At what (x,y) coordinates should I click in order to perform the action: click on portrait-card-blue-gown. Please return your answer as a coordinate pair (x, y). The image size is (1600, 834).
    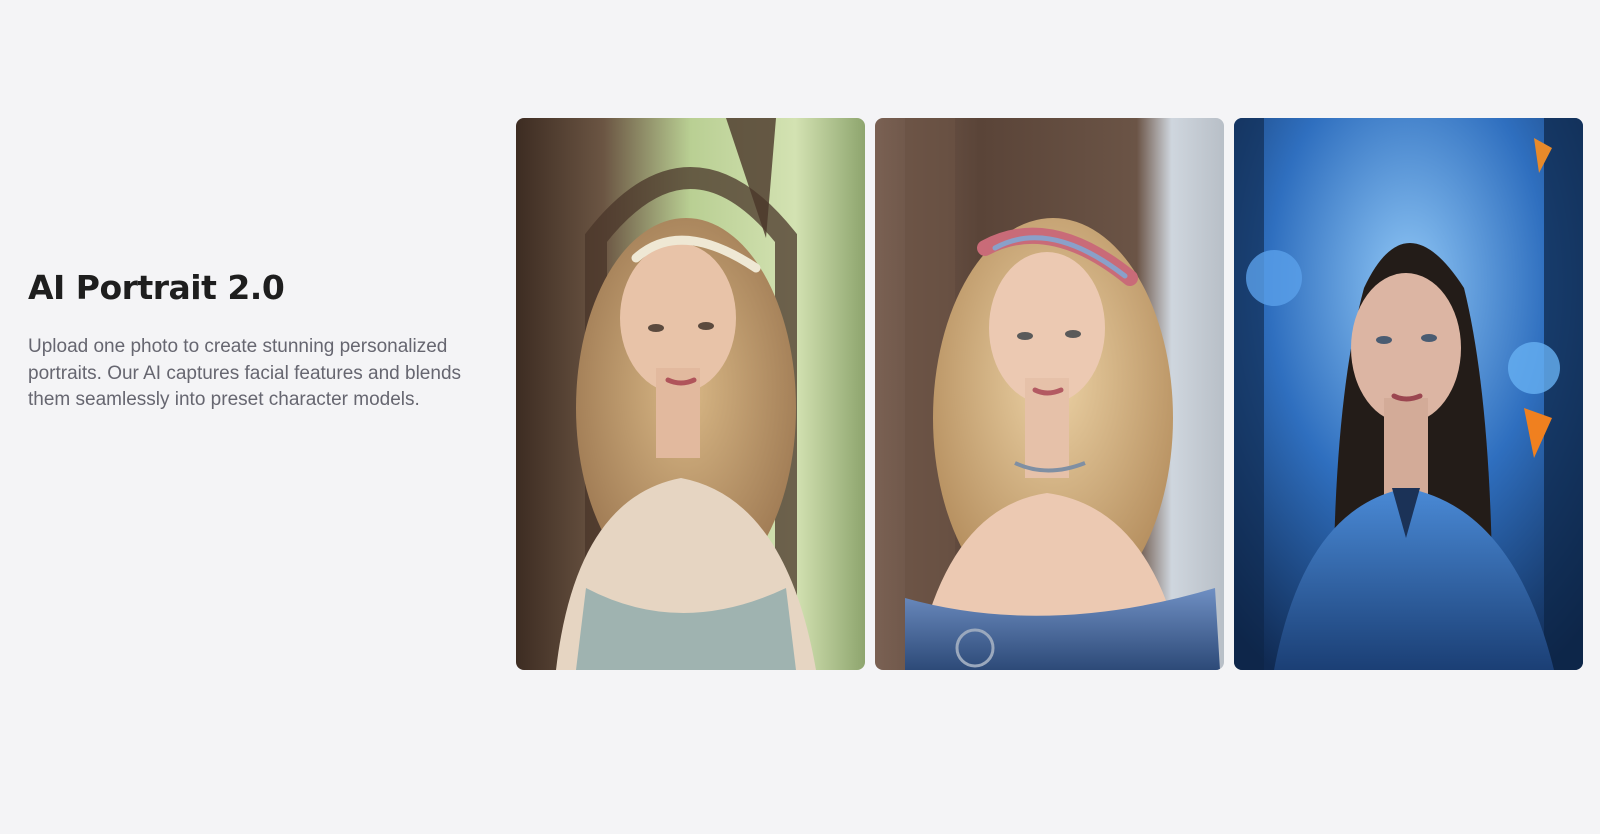
    Looking at the image, I should click on (1049, 394).